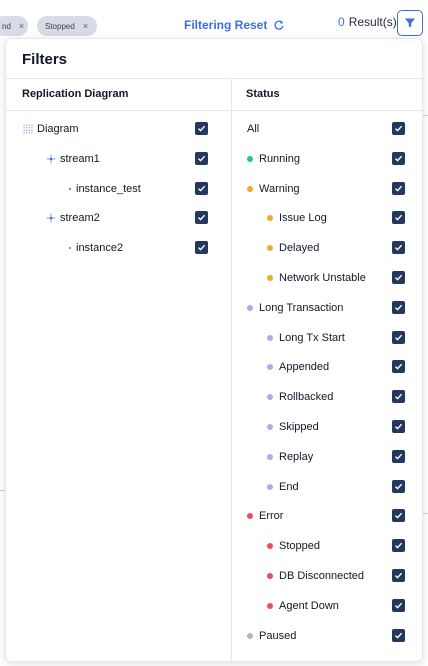 Image resolution: width=428 pixels, height=666 pixels. What do you see at coordinates (271, 636) in the screenshot?
I see `status-item: Paused` at bounding box center [271, 636].